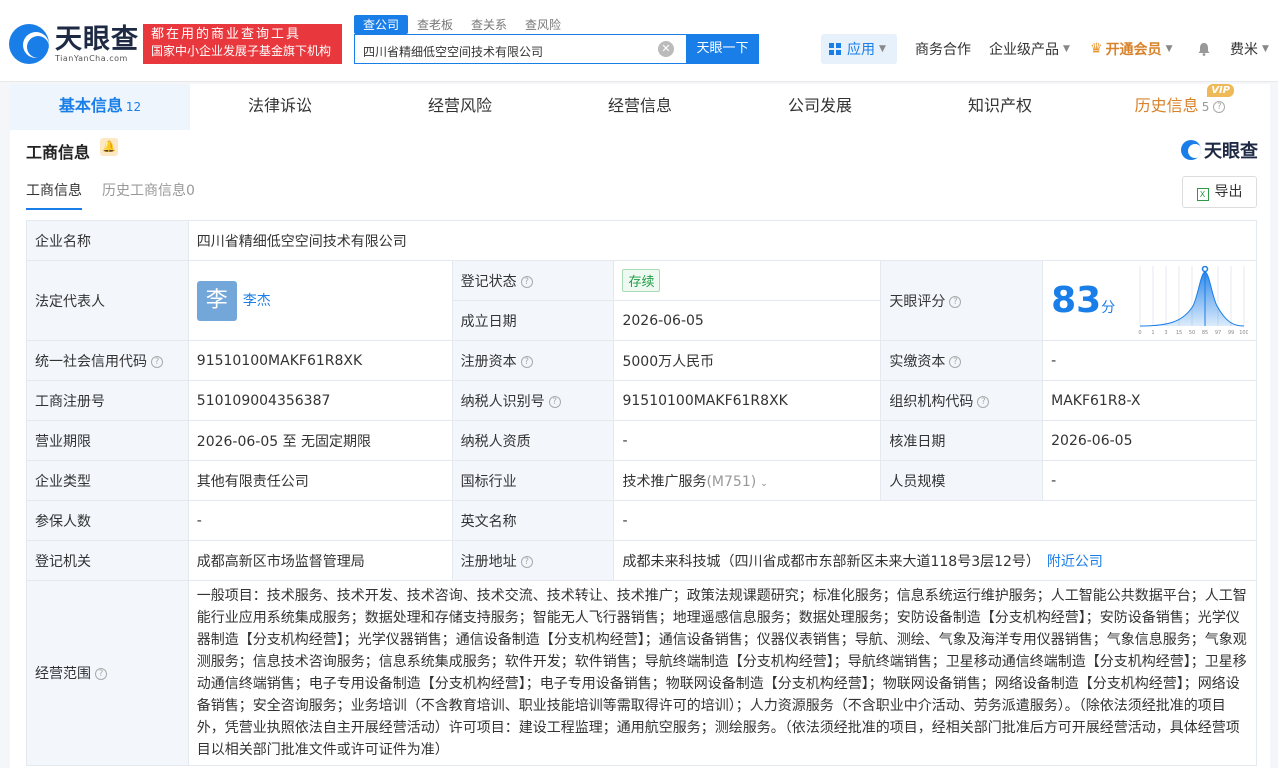  What do you see at coordinates (216, 300) in the screenshot?
I see `avatar: 李` at bounding box center [216, 300].